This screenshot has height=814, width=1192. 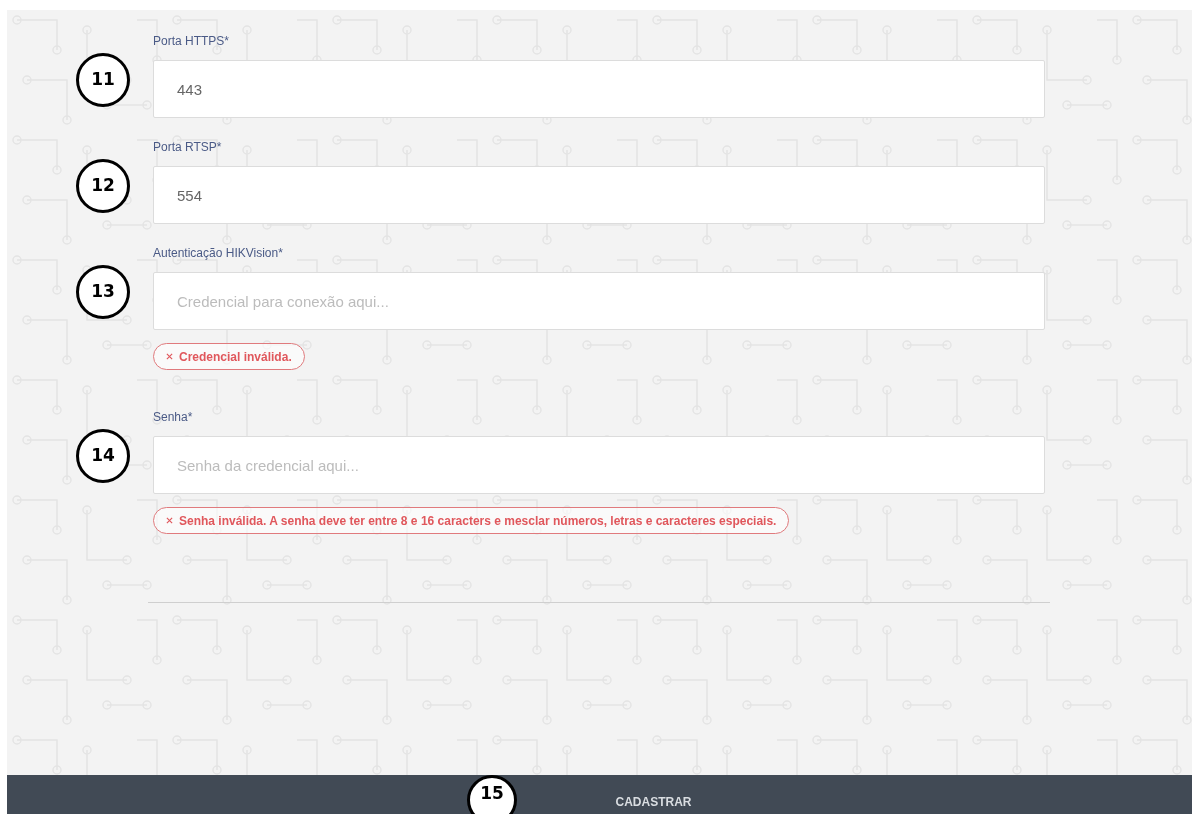 I want to click on input-field: 554, so click(x=599, y=195).